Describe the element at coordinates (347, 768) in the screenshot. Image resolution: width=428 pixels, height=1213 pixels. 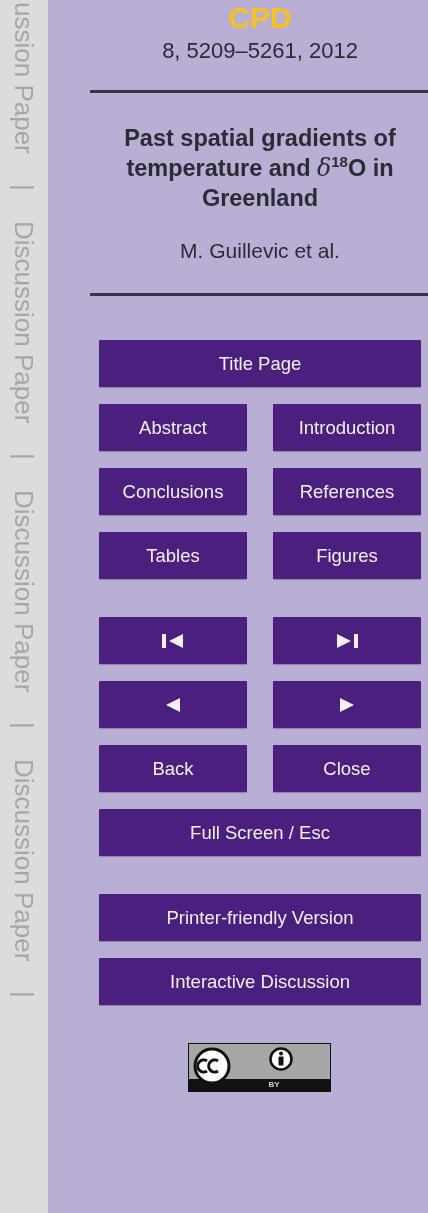
I see `nav-button: Close` at that location.